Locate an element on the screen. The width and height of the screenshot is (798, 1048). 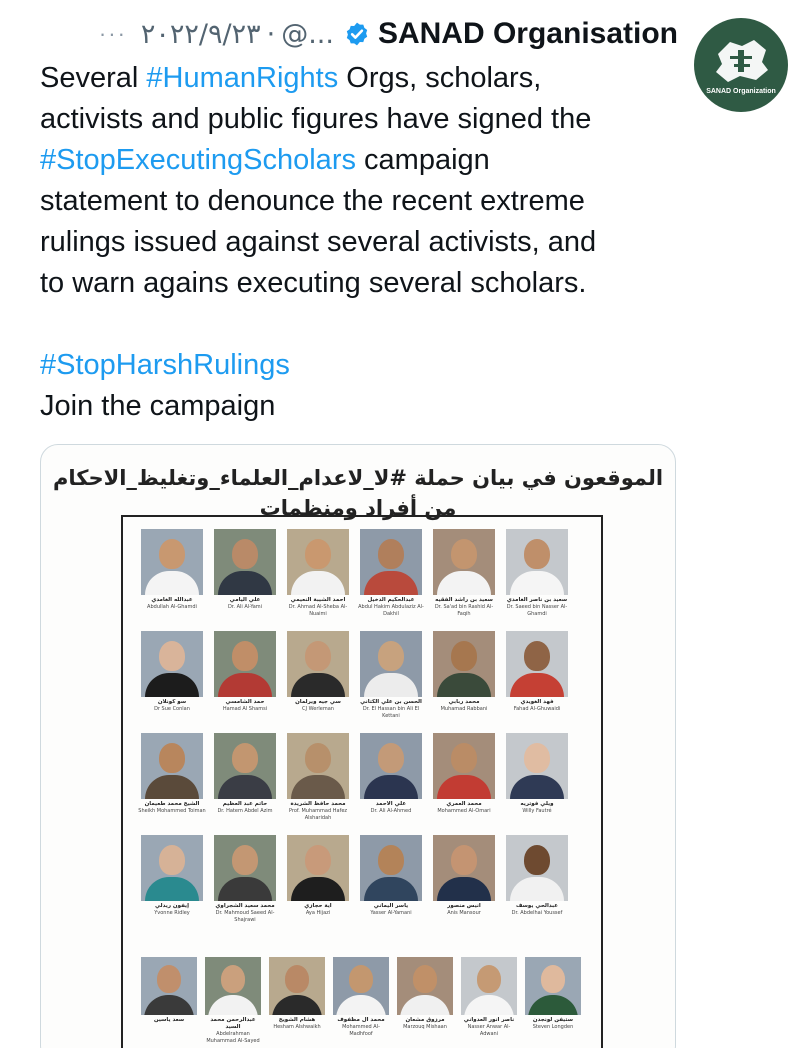
signatory-name-english: Marzouq Mishaan is located at coordinates (425, 1027).